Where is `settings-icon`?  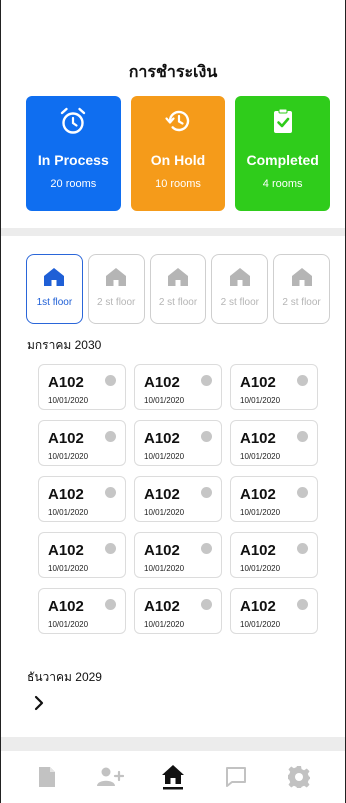 settings-icon is located at coordinates (299, 777).